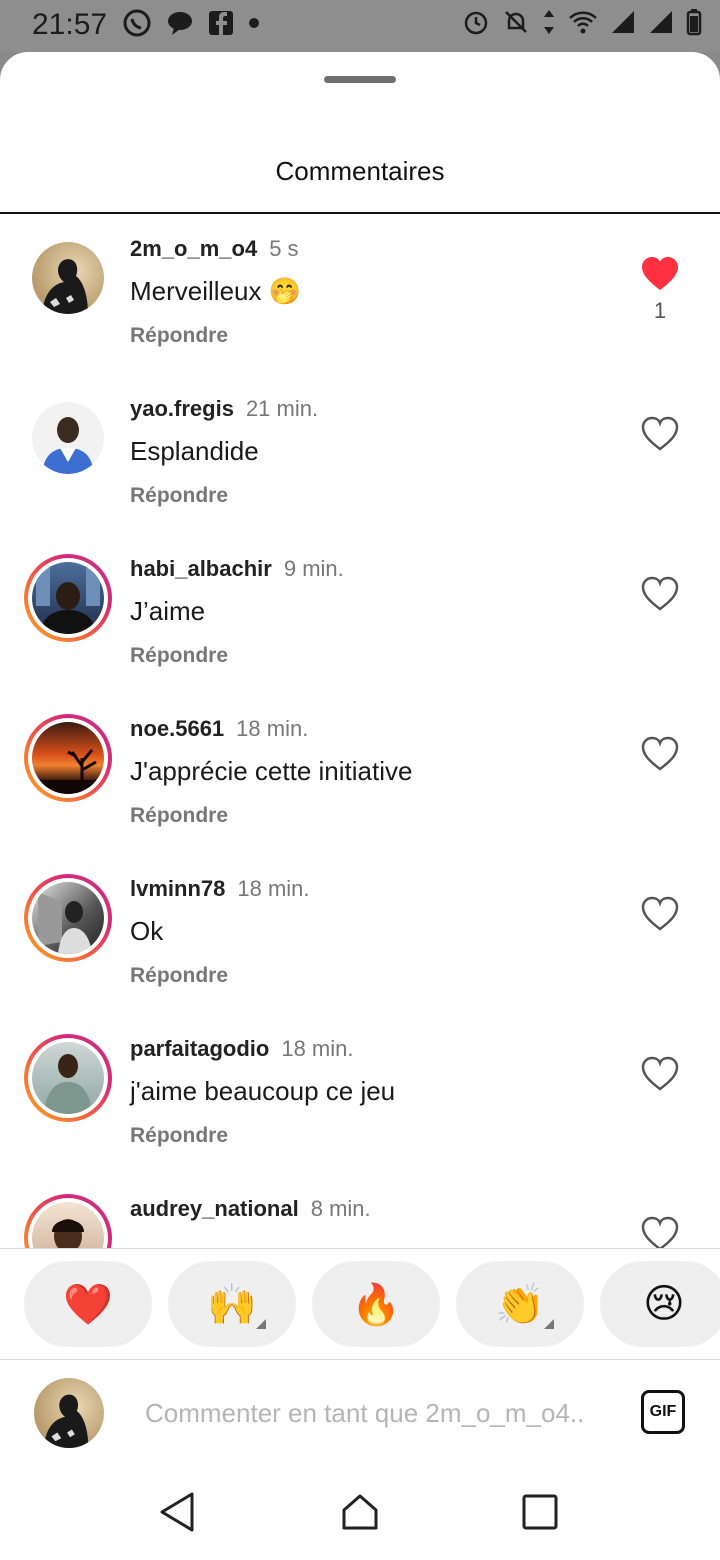 This screenshot has width=720, height=1560. I want to click on facebook-icon, so click(221, 23).